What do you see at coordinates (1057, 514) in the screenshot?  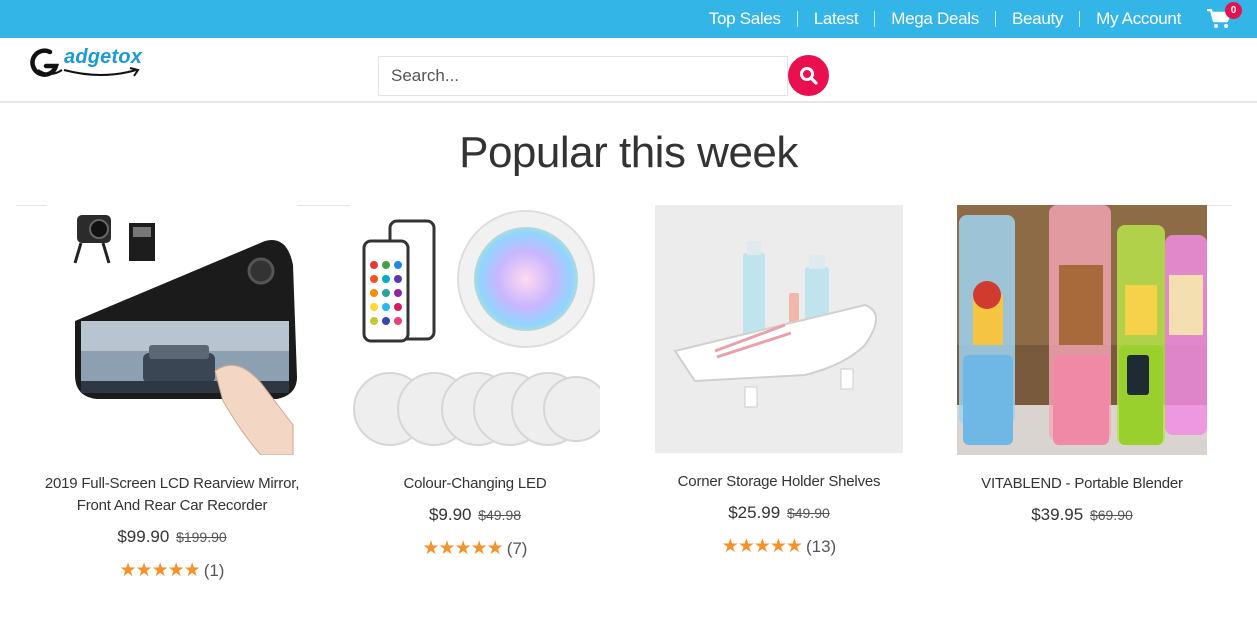 I see `current-price: $39.95` at bounding box center [1057, 514].